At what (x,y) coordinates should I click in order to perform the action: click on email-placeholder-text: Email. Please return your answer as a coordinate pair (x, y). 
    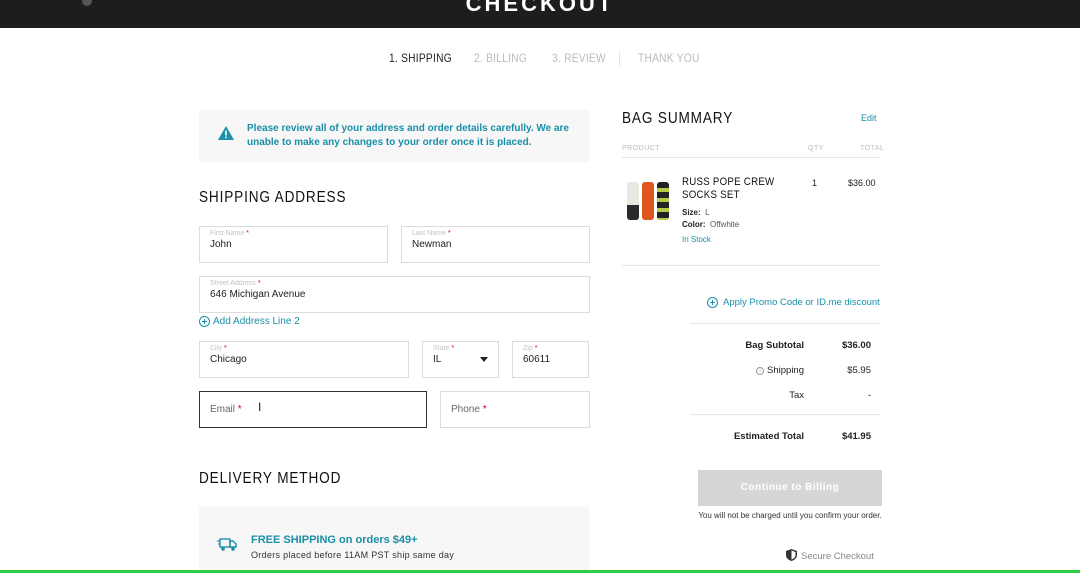
    Looking at the image, I should click on (223, 409).